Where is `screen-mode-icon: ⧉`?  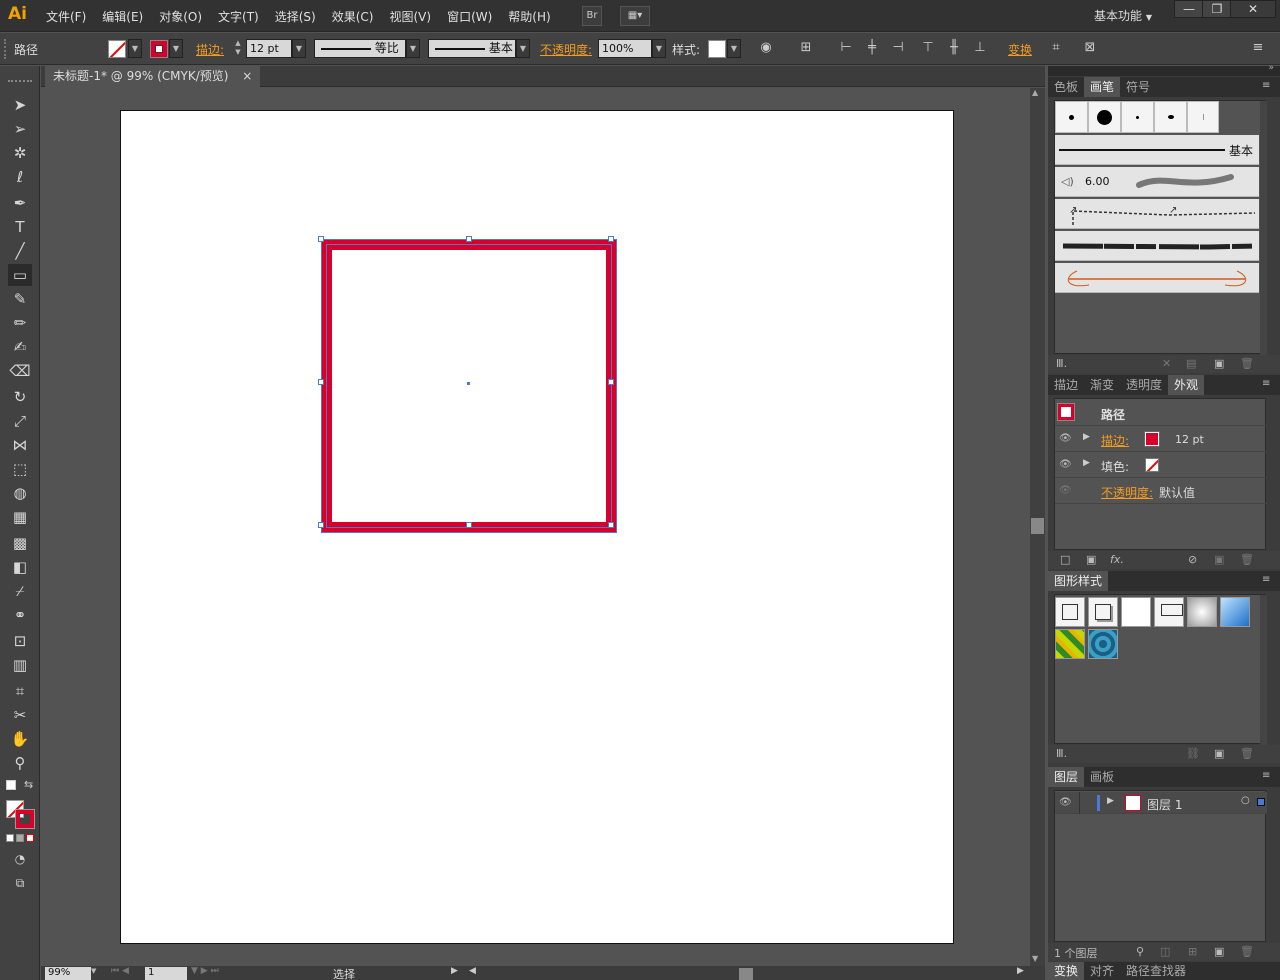 screen-mode-icon: ⧉ is located at coordinates (20, 883).